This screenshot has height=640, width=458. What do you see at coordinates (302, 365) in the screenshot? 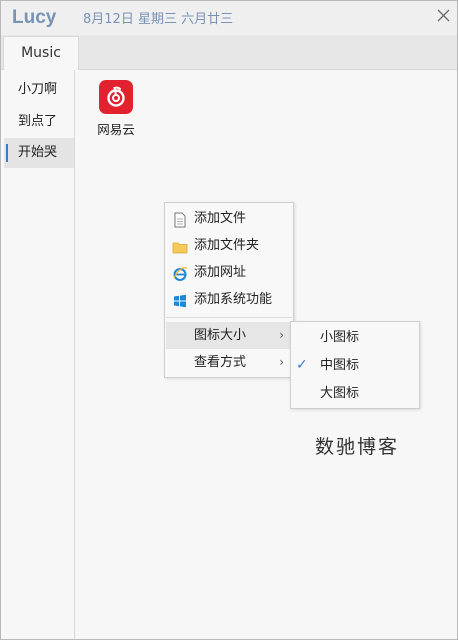
I see `checkmark-icon: ✓` at bounding box center [302, 365].